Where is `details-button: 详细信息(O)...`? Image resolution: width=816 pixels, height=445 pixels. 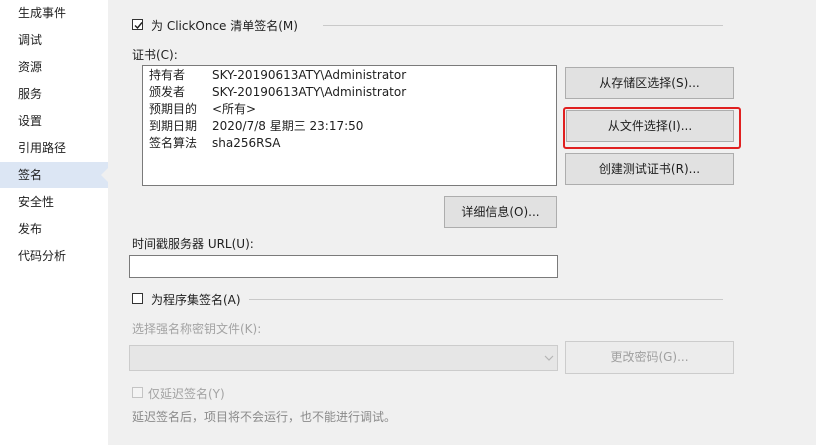 details-button: 详细信息(O)... is located at coordinates (500, 212).